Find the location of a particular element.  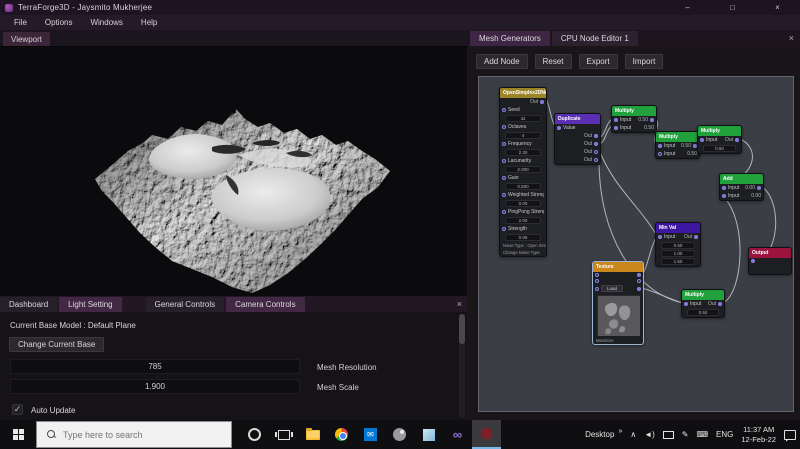

close-button: × is located at coordinates (777, 7).